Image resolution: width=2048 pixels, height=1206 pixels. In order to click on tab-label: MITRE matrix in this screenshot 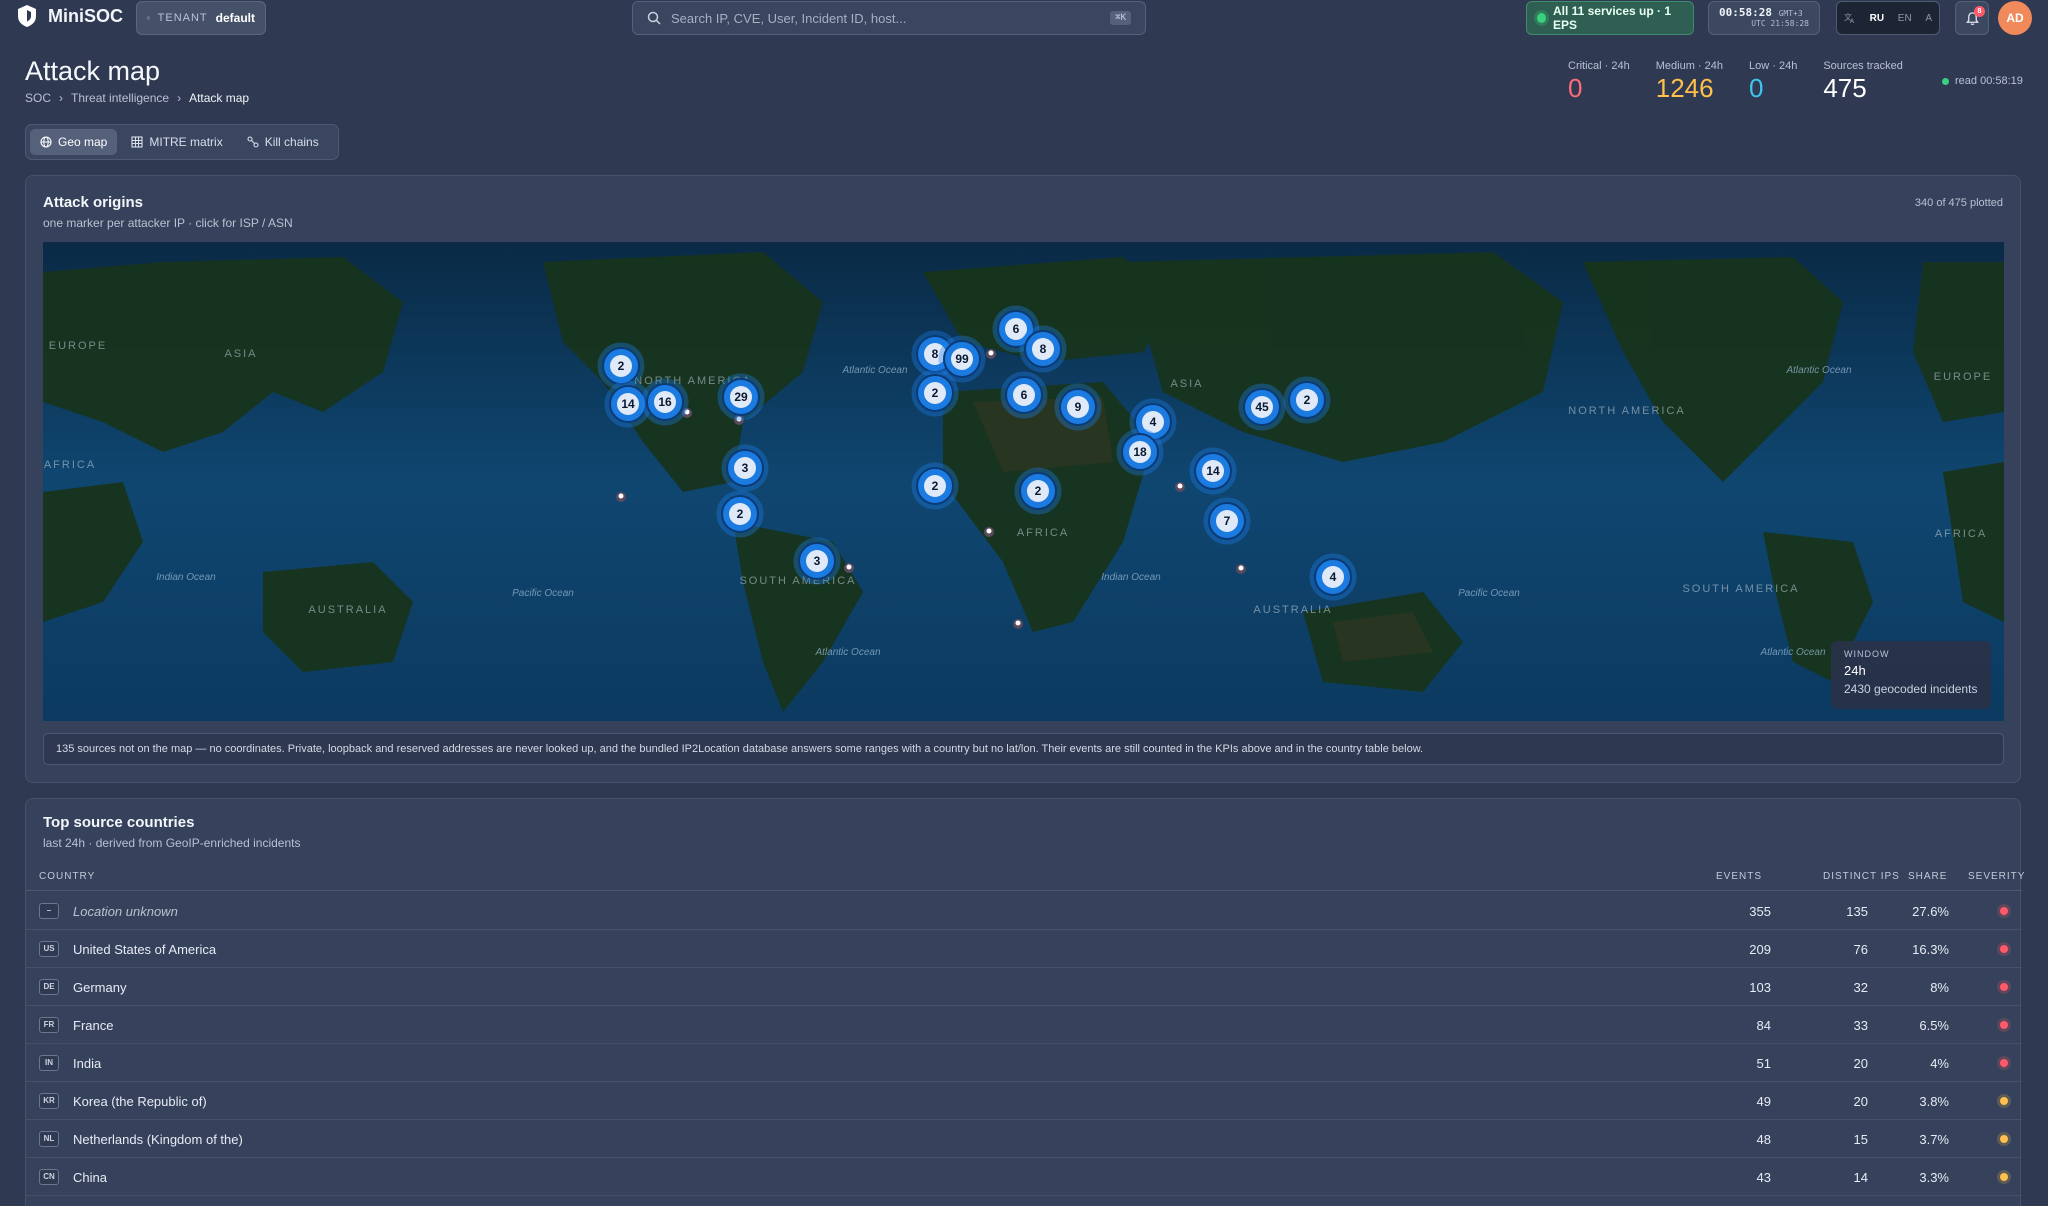, I will do `click(186, 142)`.